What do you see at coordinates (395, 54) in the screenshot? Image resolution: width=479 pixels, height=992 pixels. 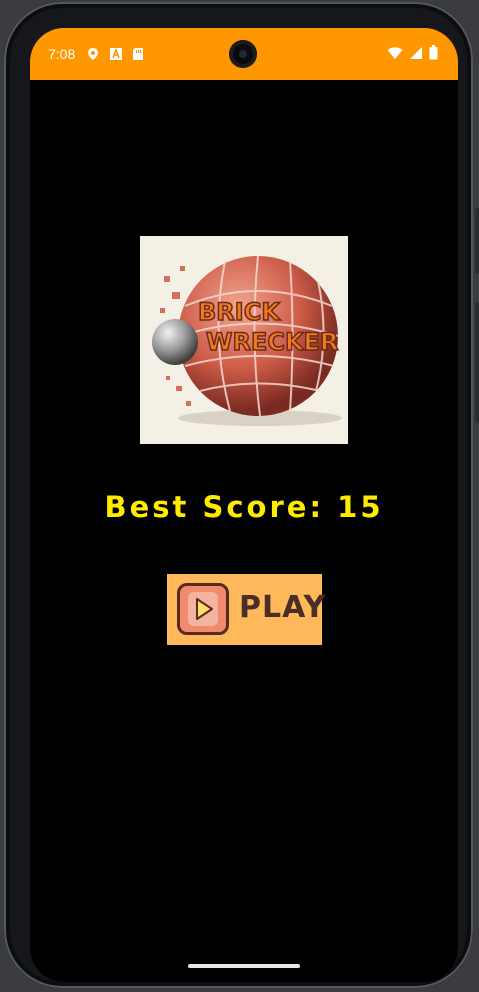 I see `wifi-icon` at bounding box center [395, 54].